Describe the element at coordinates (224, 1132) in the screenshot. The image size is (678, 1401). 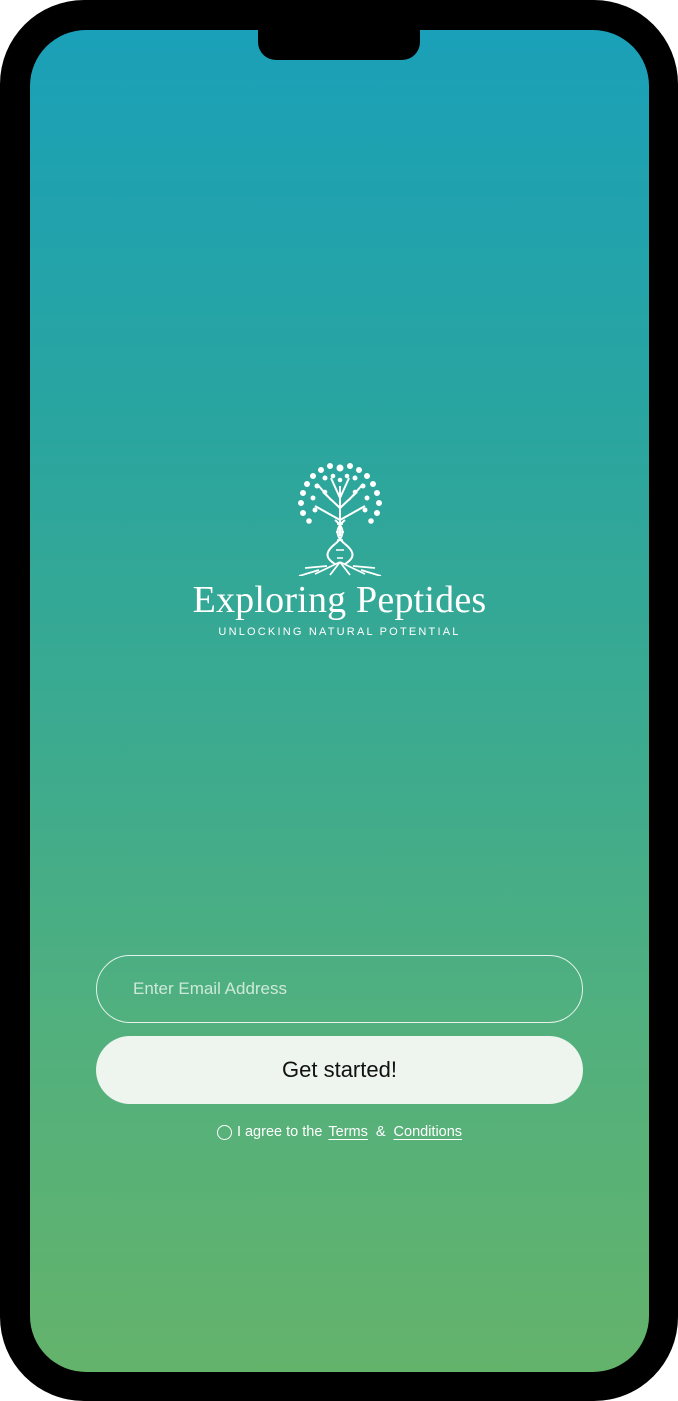
I see `radio-circle-icon` at that location.